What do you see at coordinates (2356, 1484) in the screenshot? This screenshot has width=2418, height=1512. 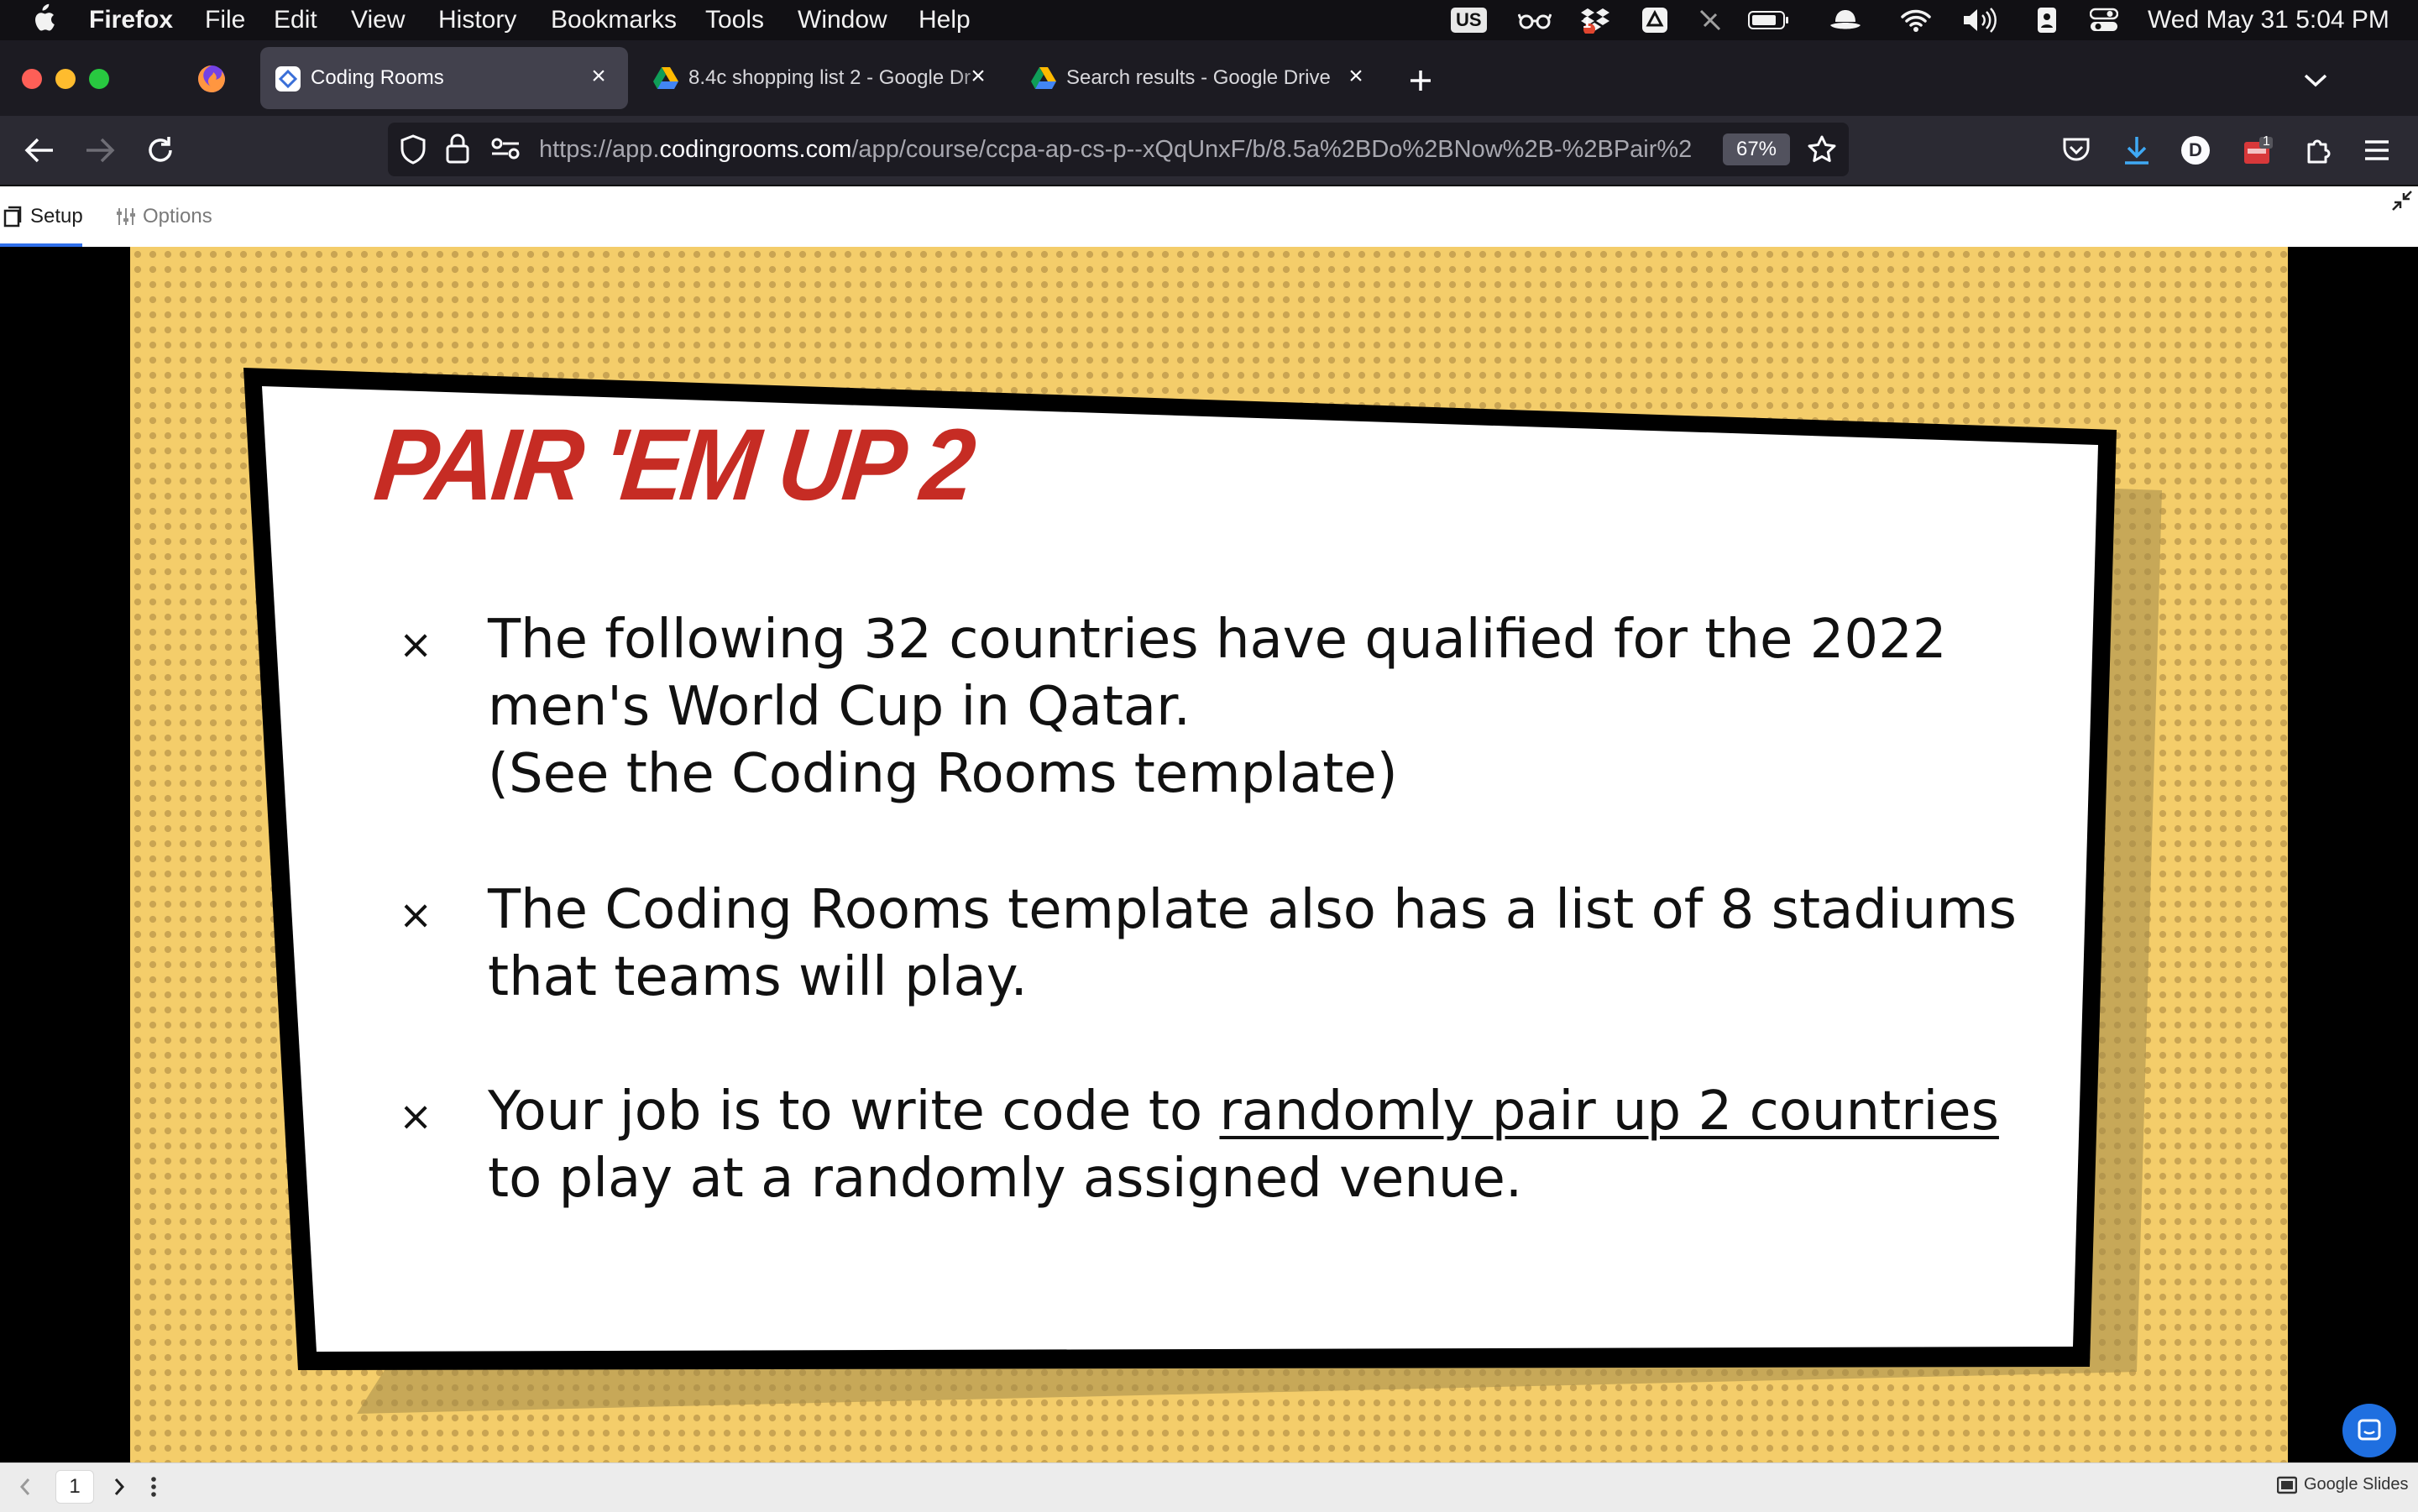 I see `brand-label: Google Slides` at bounding box center [2356, 1484].